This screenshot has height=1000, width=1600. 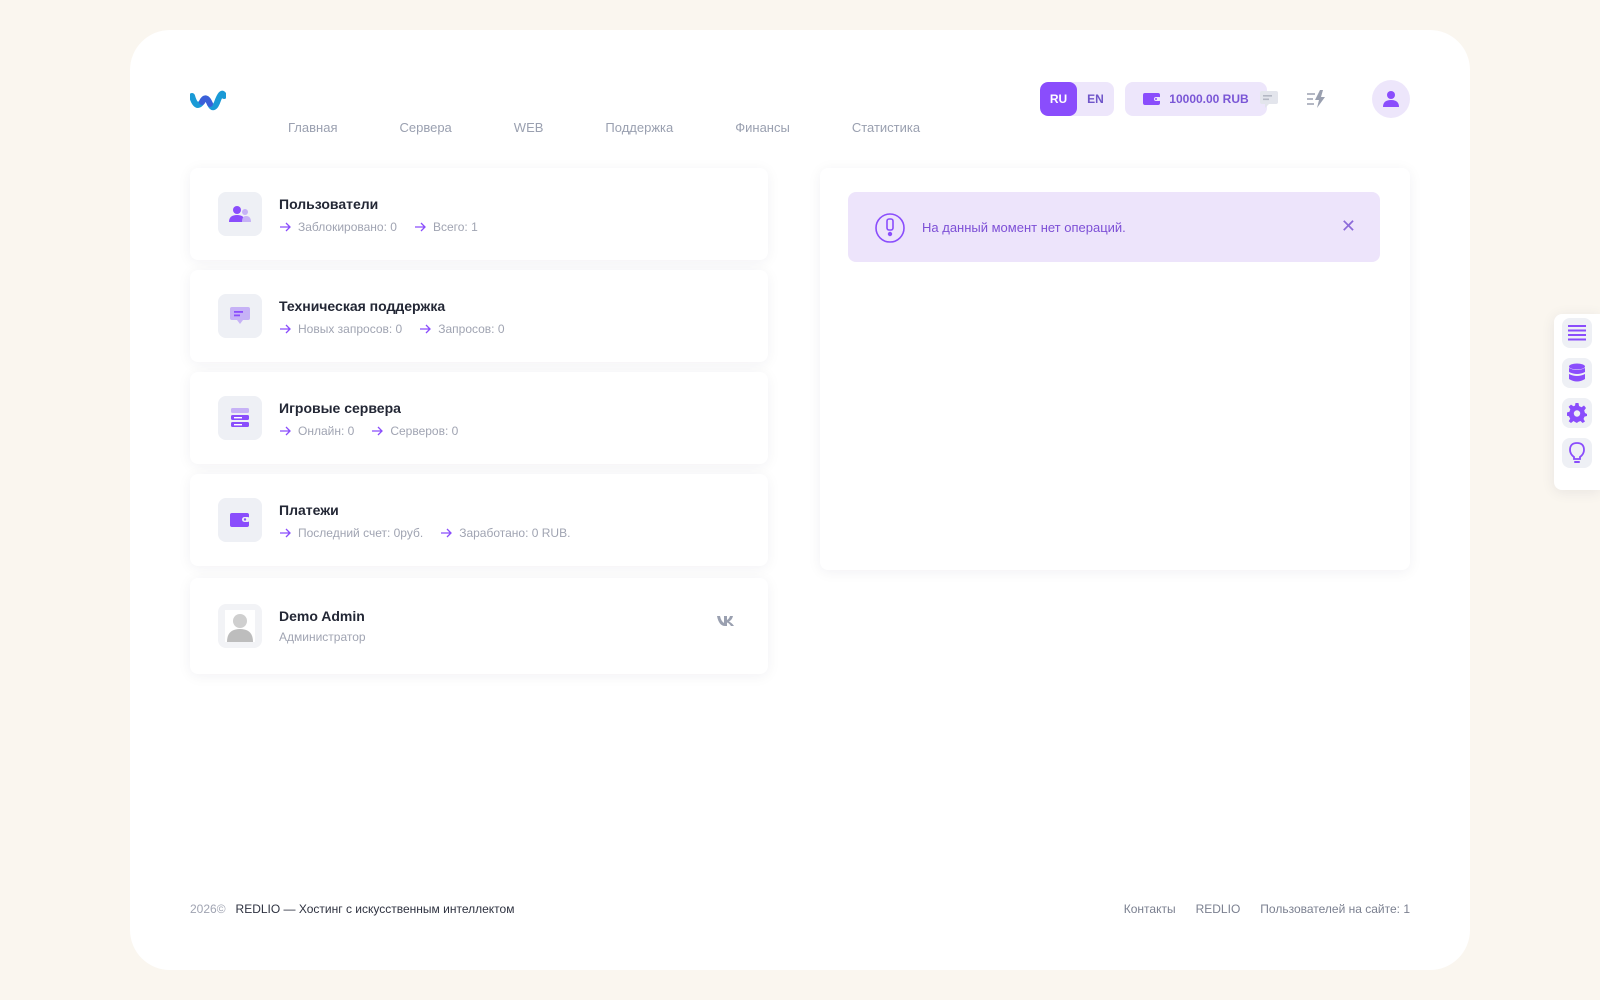 I want to click on meta-item: Онлайн: 0, so click(x=317, y=431).